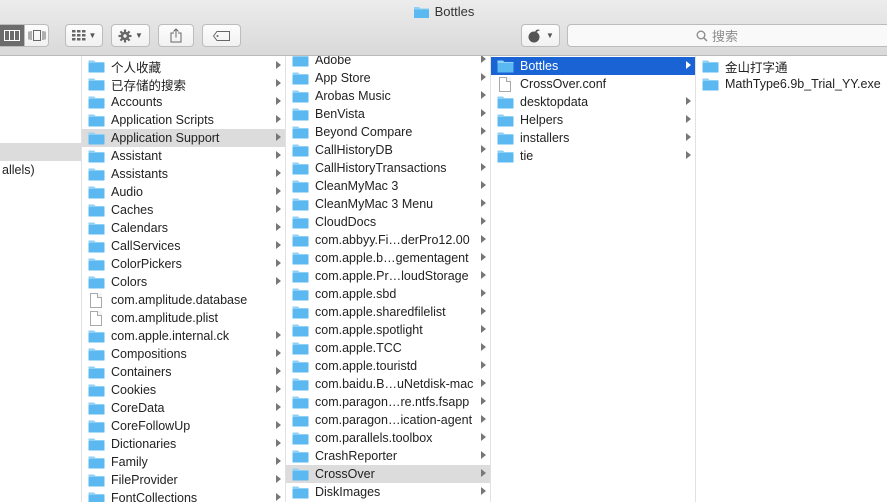 This screenshot has height=502, width=887. Describe the element at coordinates (183, 120) in the screenshot. I see `list-item: Application Scripts` at that location.